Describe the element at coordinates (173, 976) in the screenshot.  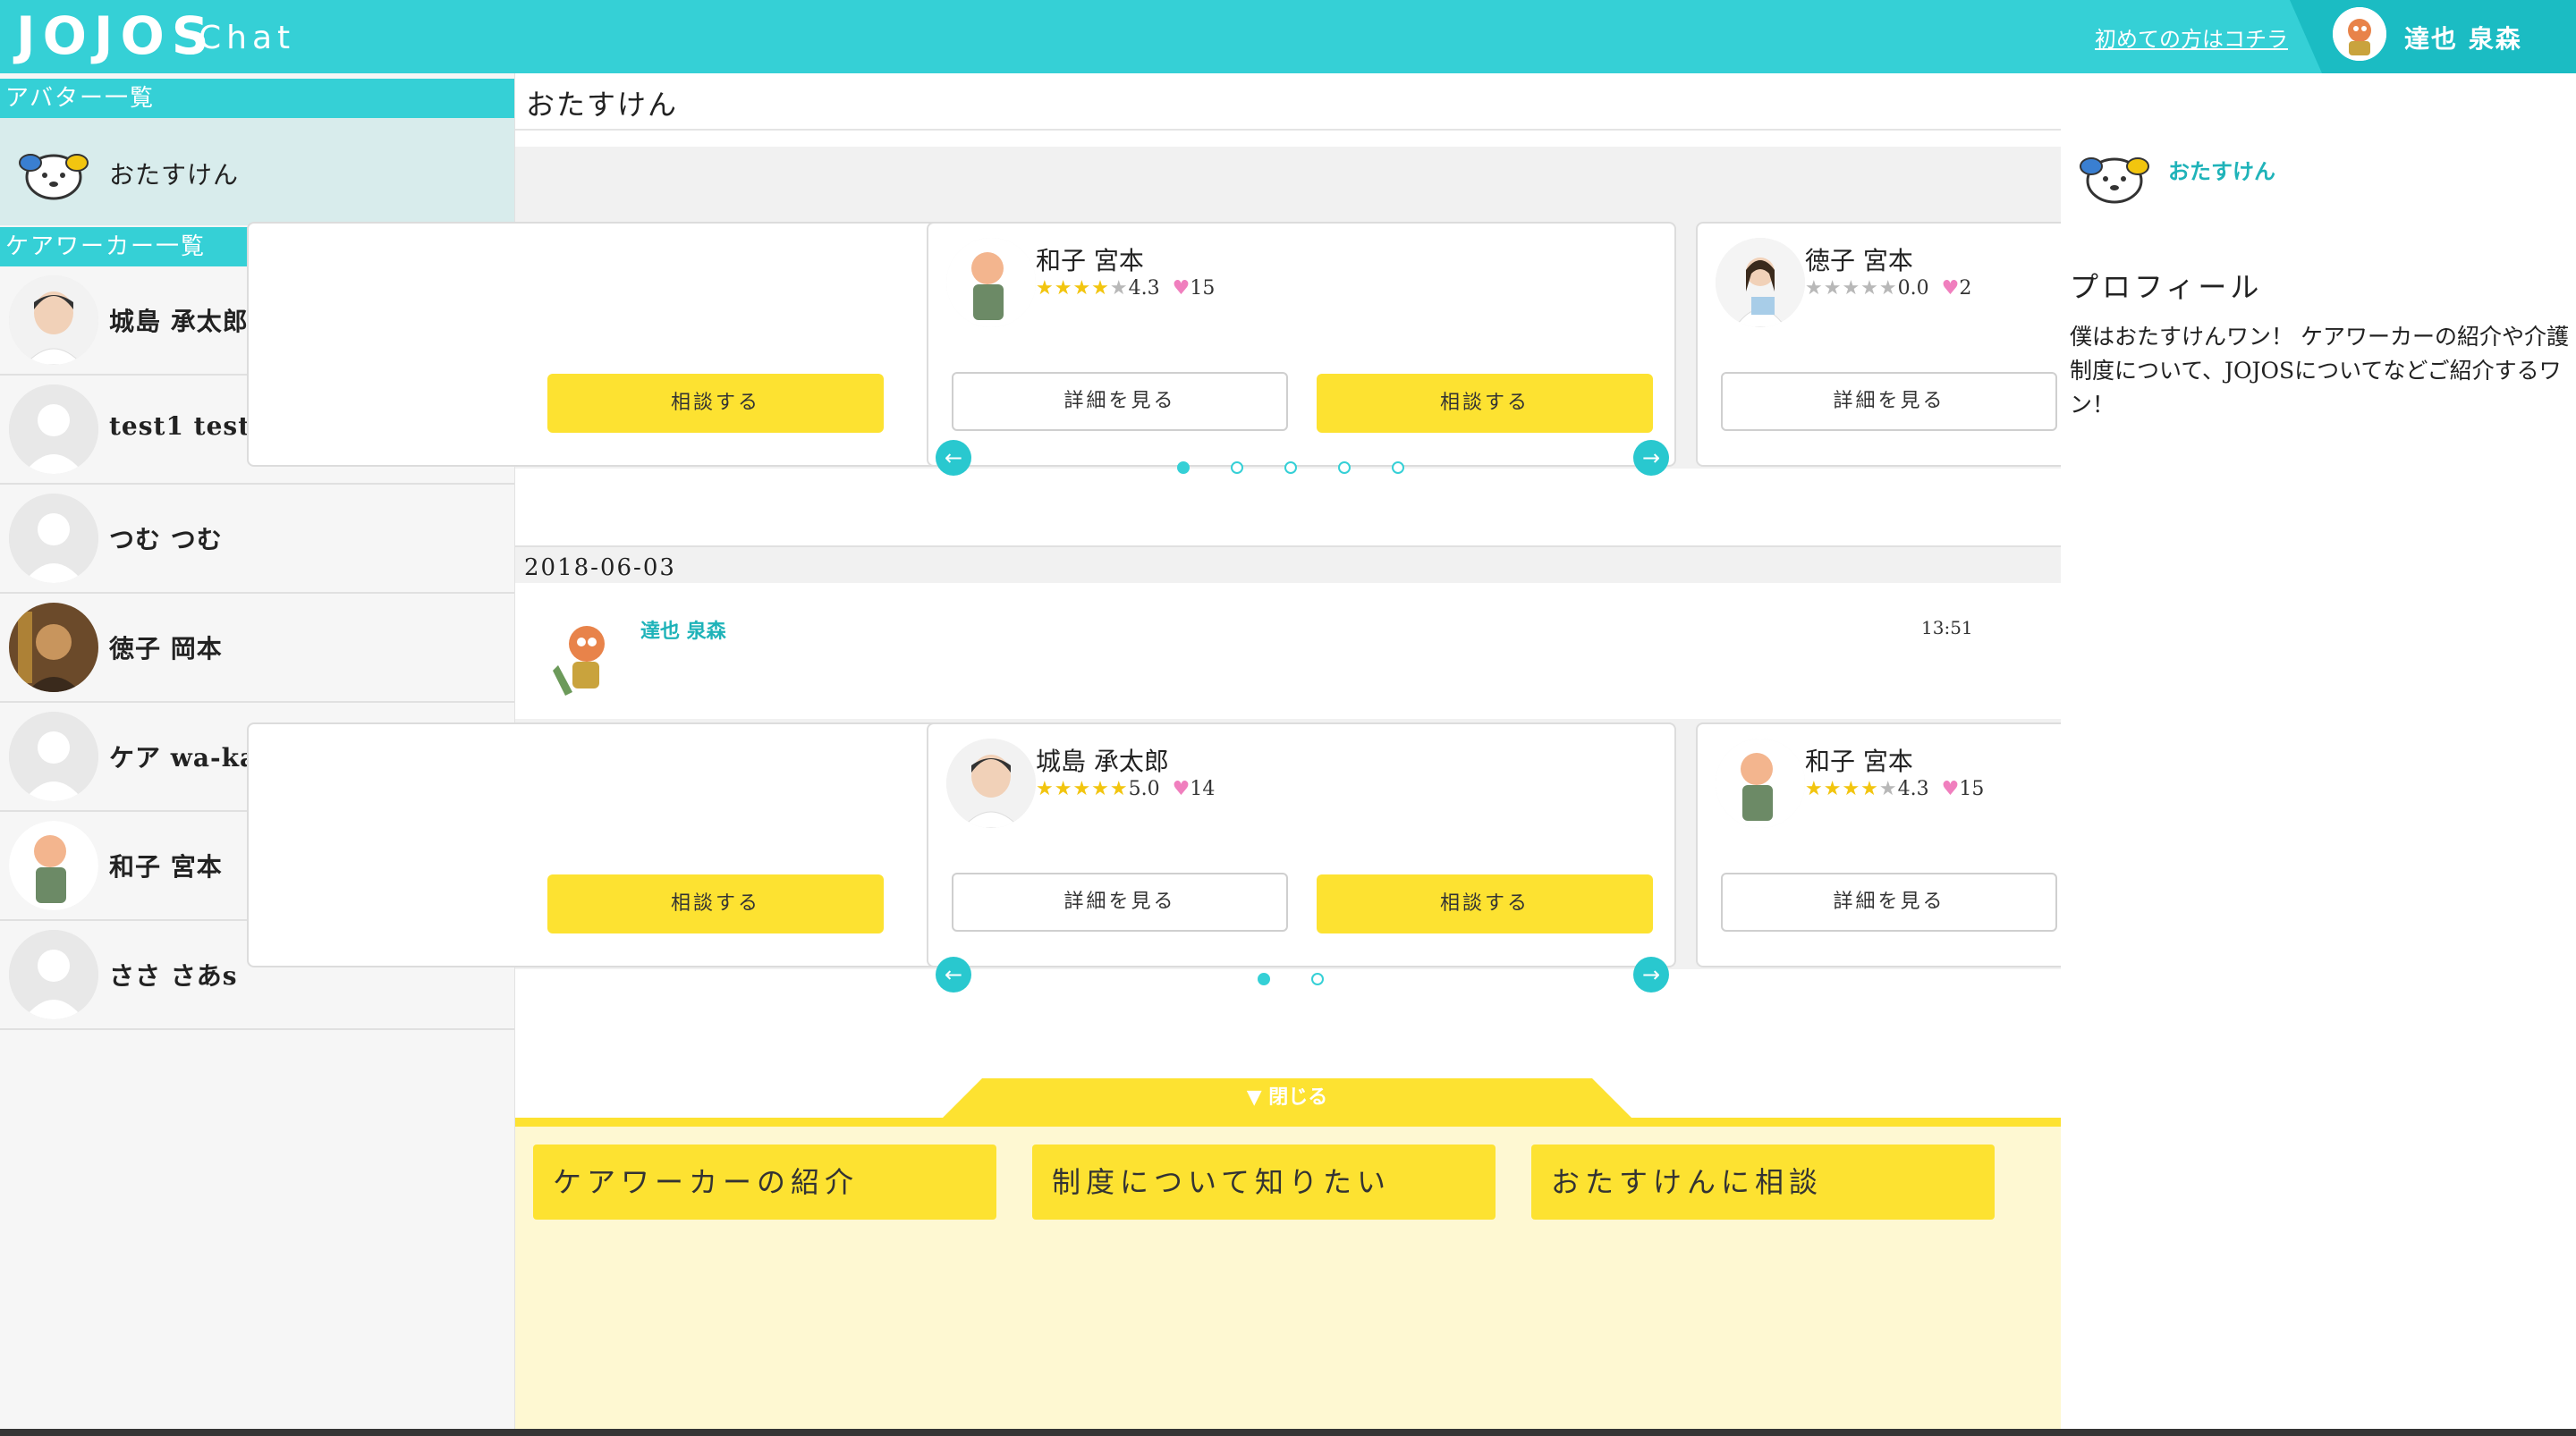
I see `careworker-name: ささ さあs` at that location.